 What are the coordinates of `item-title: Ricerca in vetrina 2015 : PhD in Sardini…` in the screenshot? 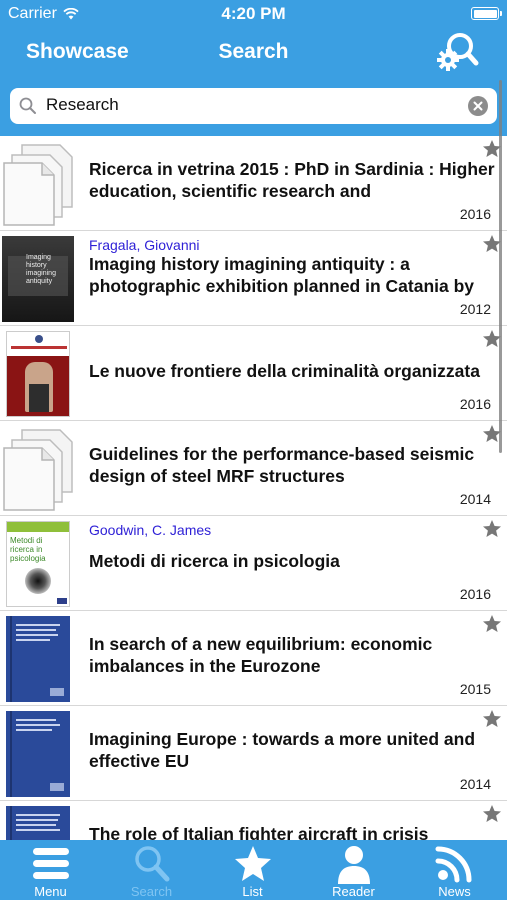 It's located at (292, 180).